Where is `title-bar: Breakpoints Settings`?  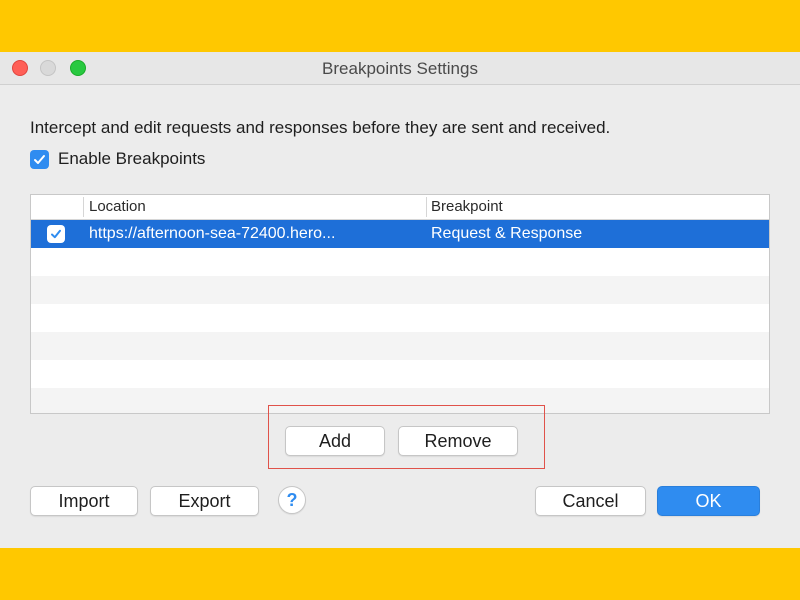 title-bar: Breakpoints Settings is located at coordinates (400, 68).